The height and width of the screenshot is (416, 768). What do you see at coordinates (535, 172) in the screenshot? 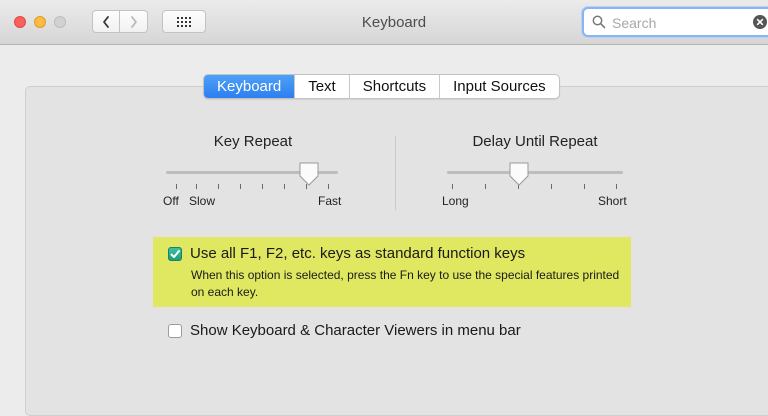
I see `delay-track` at bounding box center [535, 172].